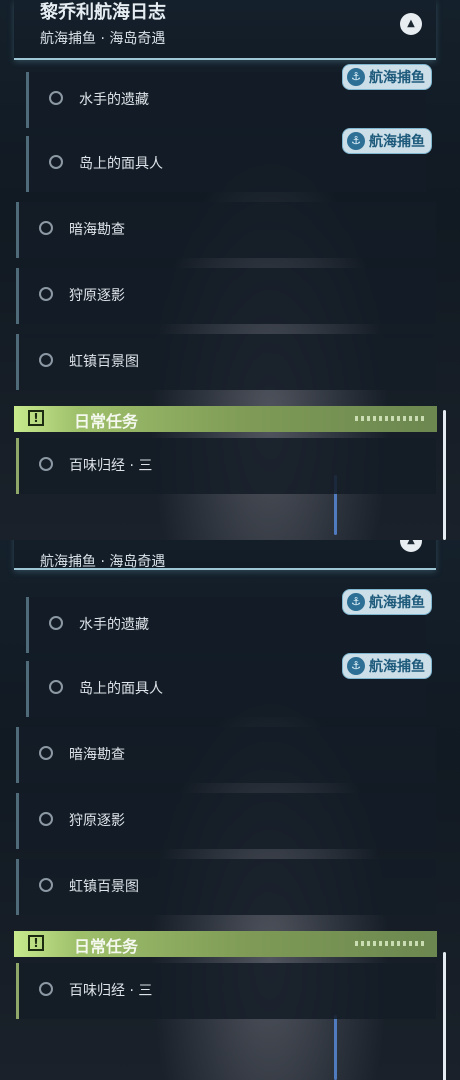  Describe the element at coordinates (103, 12) in the screenshot. I see `quest-group-title: 黎乔利航海日志` at that location.